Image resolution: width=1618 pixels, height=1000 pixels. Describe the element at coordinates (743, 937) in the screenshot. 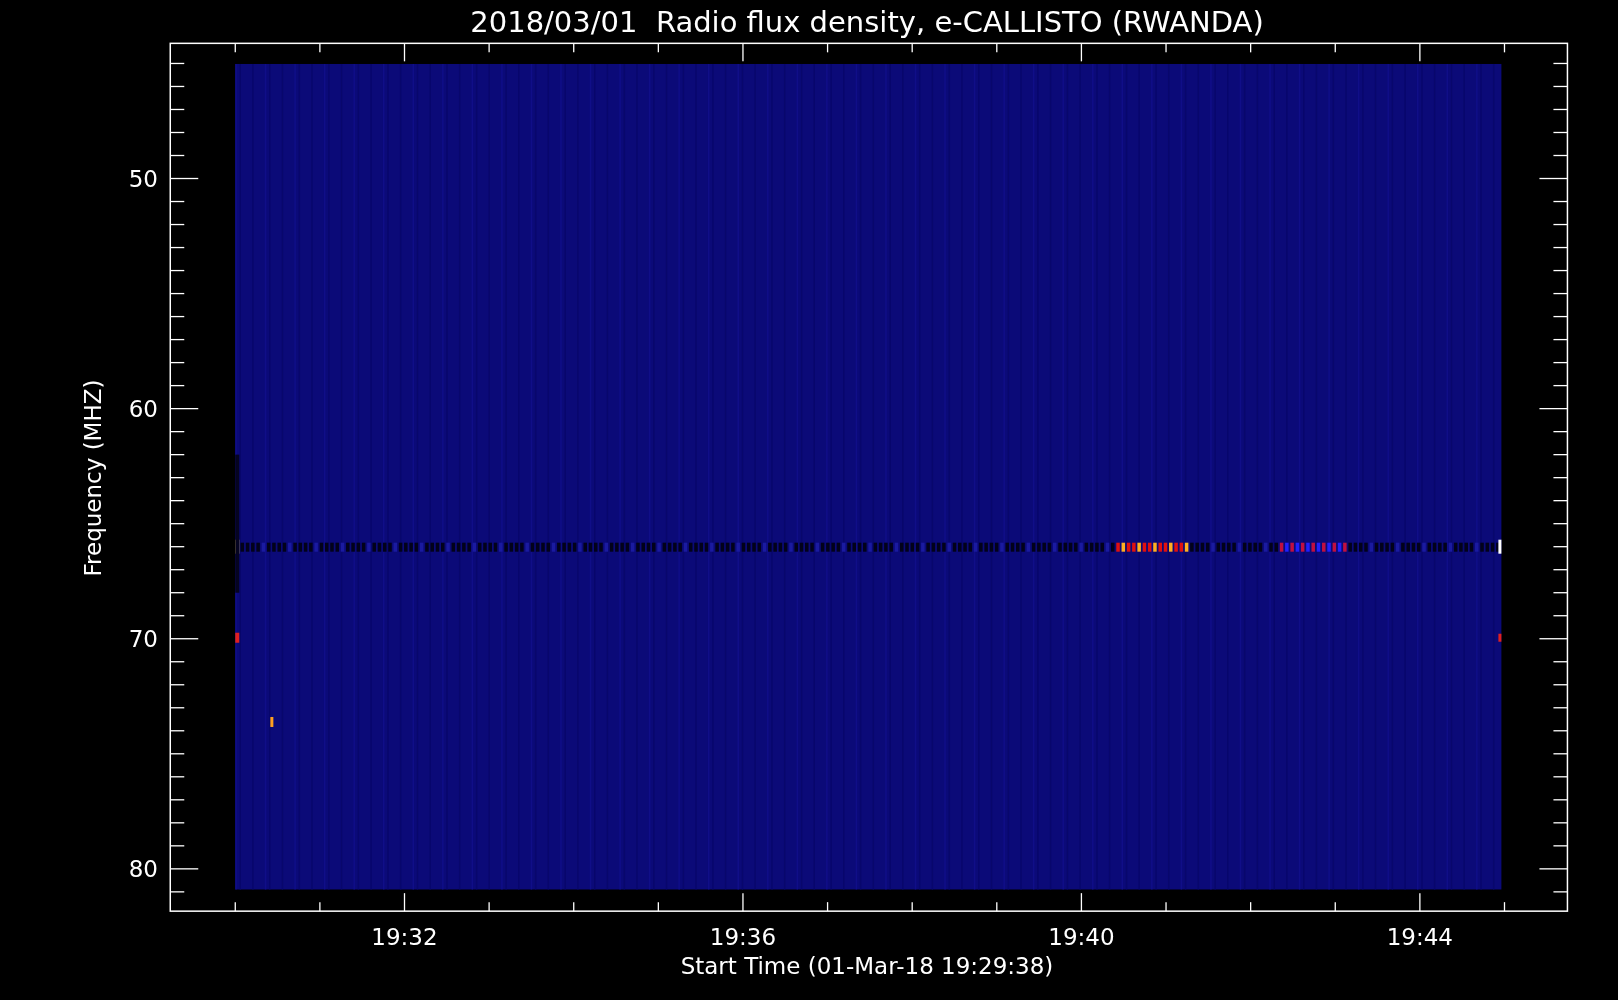

I see `x-tick-label: 19:36` at that location.